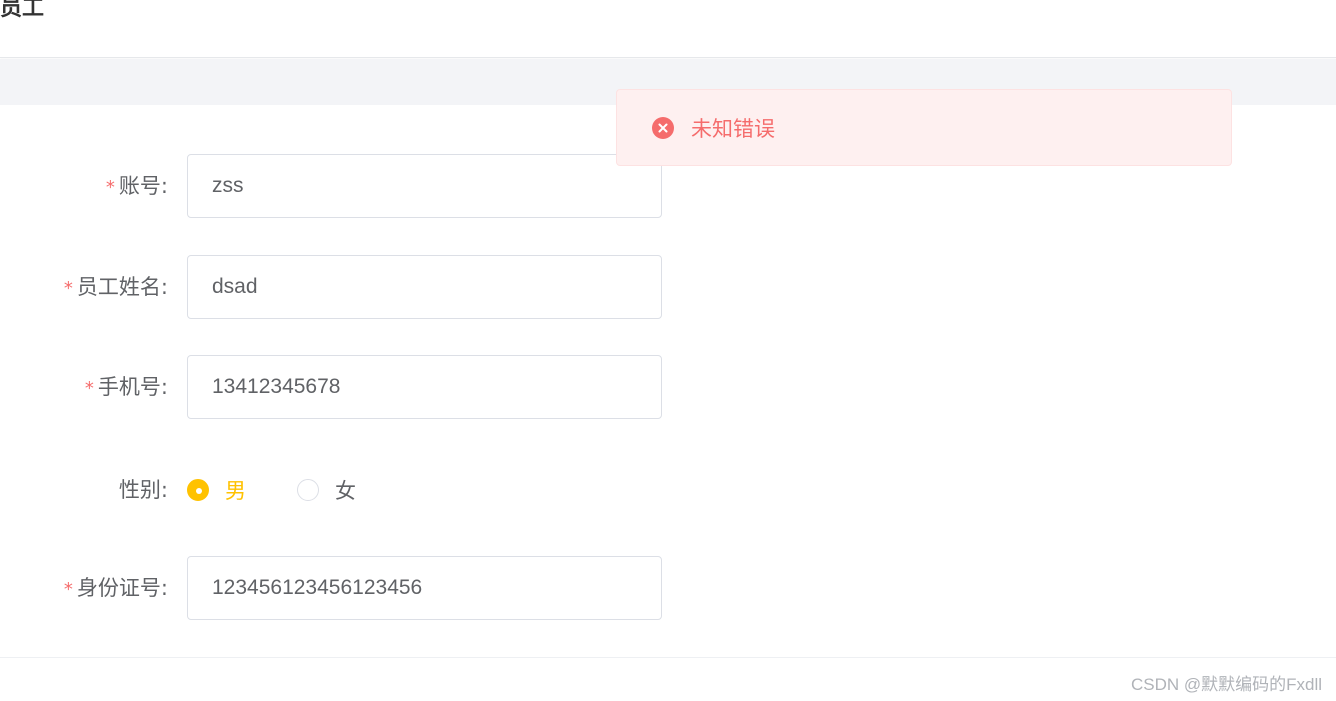 This screenshot has height=701, width=1336. Describe the element at coordinates (143, 186) in the screenshot. I see `account-label-text: 账号:` at that location.